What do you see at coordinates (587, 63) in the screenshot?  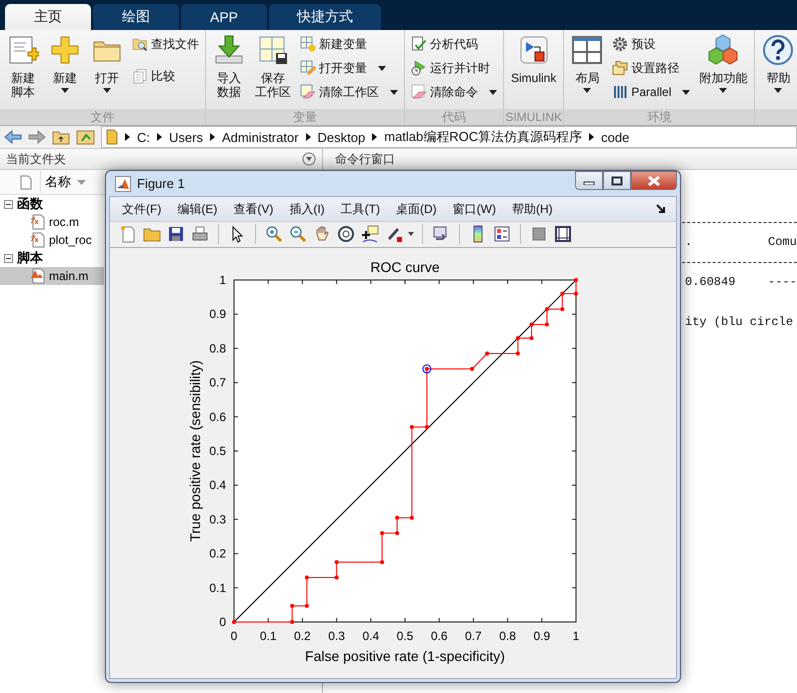 I see `ribbon-button: 布局` at bounding box center [587, 63].